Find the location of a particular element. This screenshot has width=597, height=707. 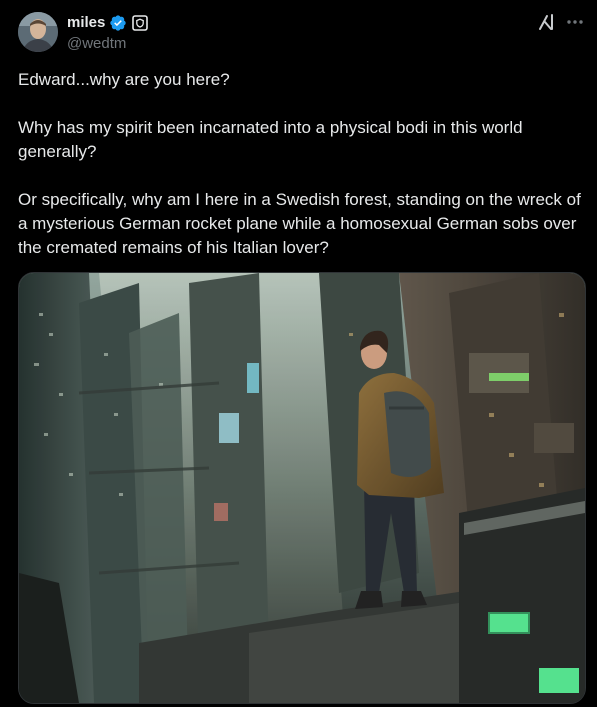

verified-badge-icon is located at coordinates (118, 23).